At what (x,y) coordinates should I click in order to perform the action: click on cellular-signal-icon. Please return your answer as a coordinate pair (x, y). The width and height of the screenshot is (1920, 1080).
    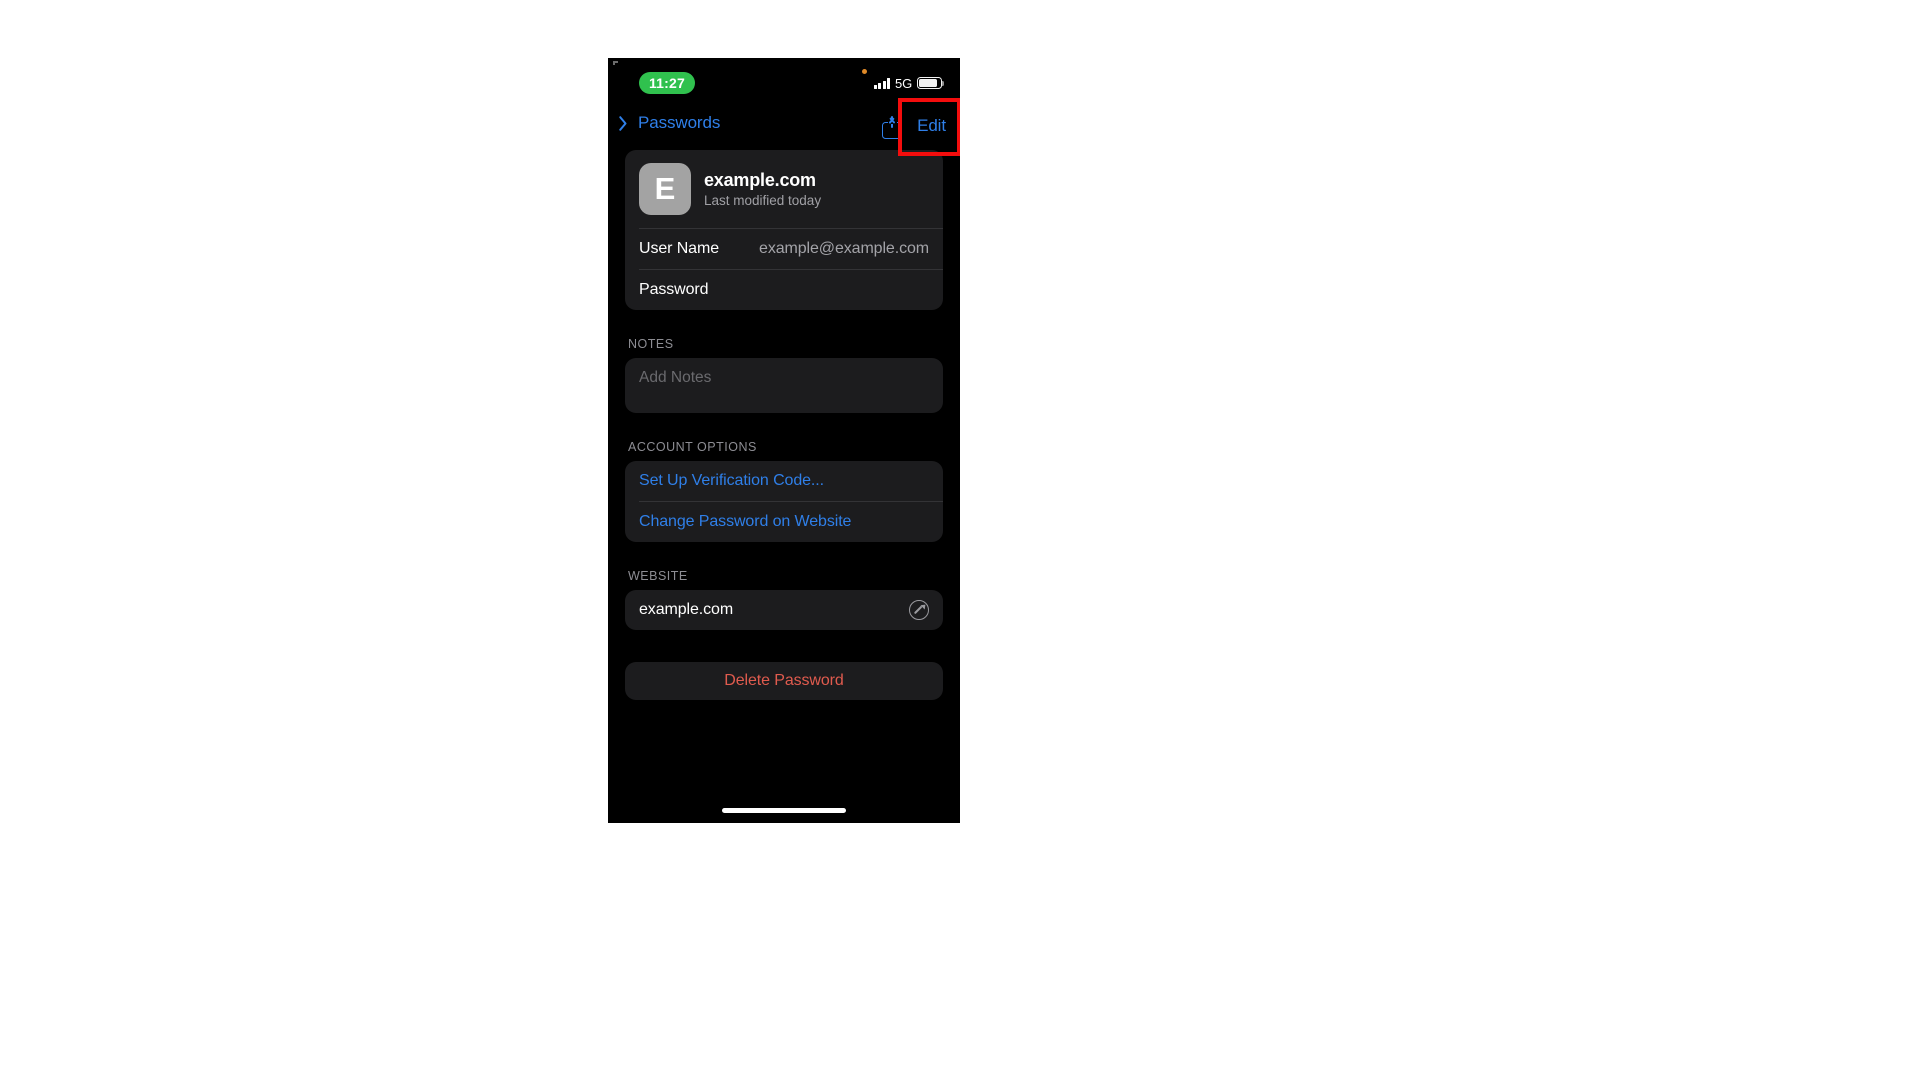
    Looking at the image, I should click on (882, 83).